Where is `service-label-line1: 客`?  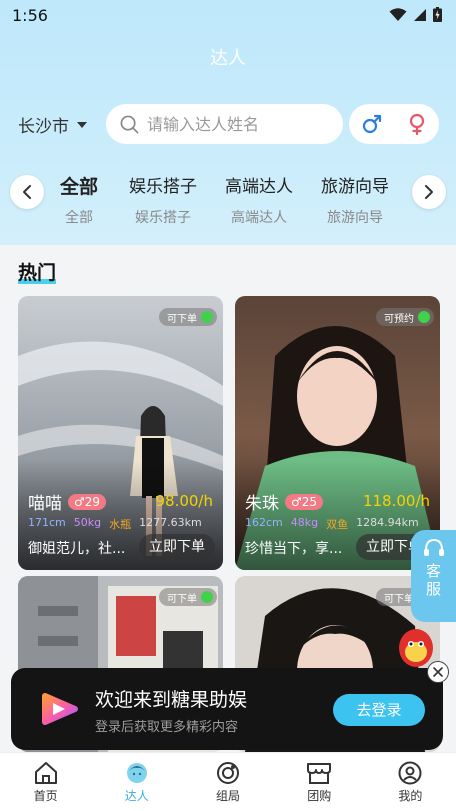 service-label-line1: 客 is located at coordinates (433, 571).